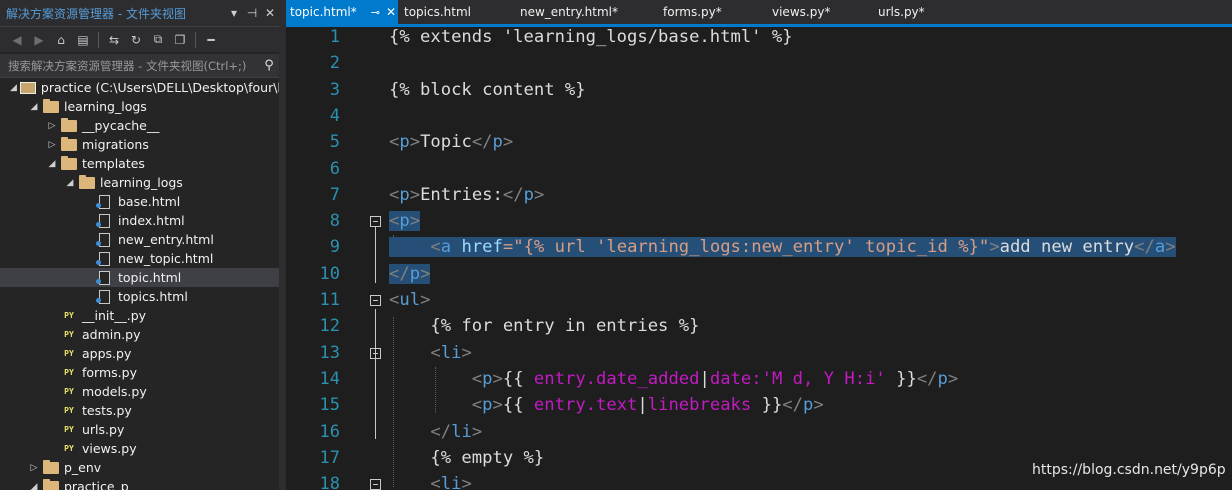 The image size is (1232, 490). What do you see at coordinates (252, 13) in the screenshot?
I see `pin-icon: ⊣` at bounding box center [252, 13].